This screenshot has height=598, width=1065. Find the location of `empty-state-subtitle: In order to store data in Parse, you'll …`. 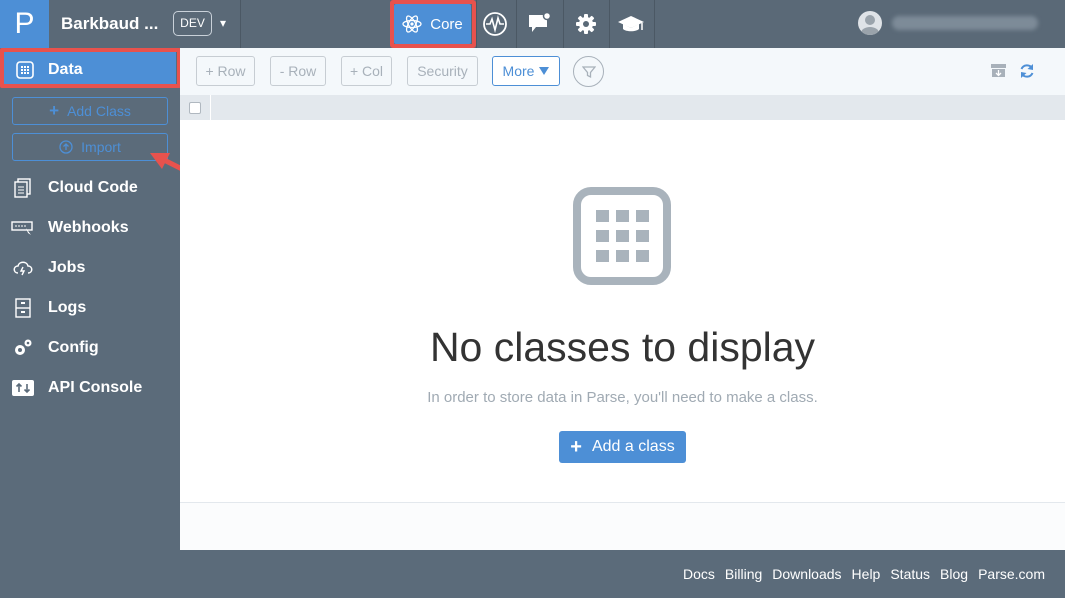

empty-state-subtitle: In order to store data in Parse, you'll … is located at coordinates (622, 397).